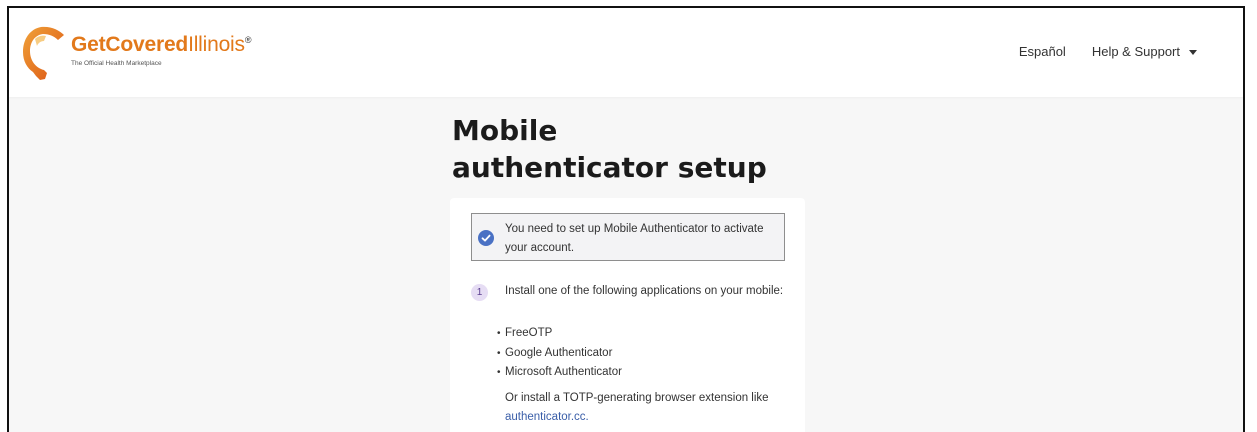  I want to click on list-item: FreeOTP, so click(559, 334).